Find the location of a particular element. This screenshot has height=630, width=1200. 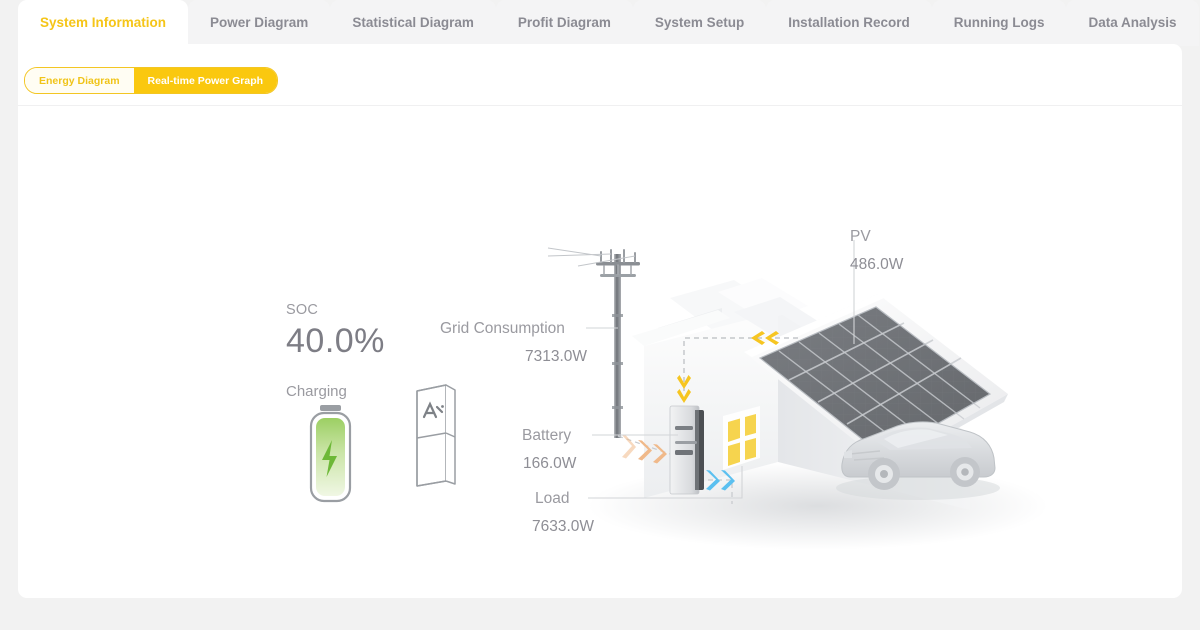

tab-power-diagram: Power Diagram is located at coordinates (259, 23).